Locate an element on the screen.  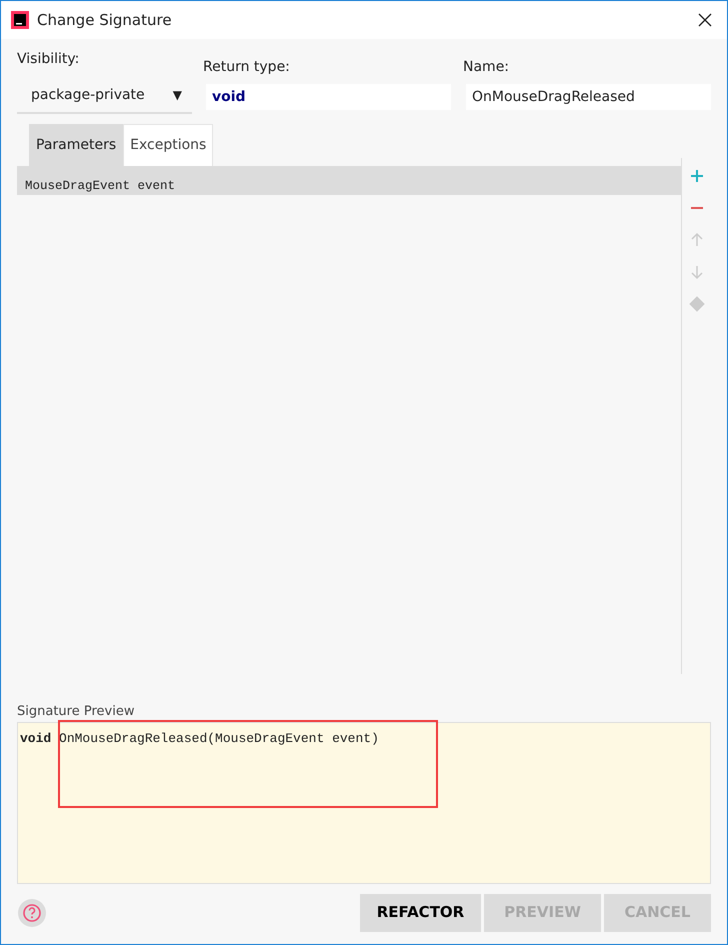
return-type-label: Return type: is located at coordinates (246, 67).